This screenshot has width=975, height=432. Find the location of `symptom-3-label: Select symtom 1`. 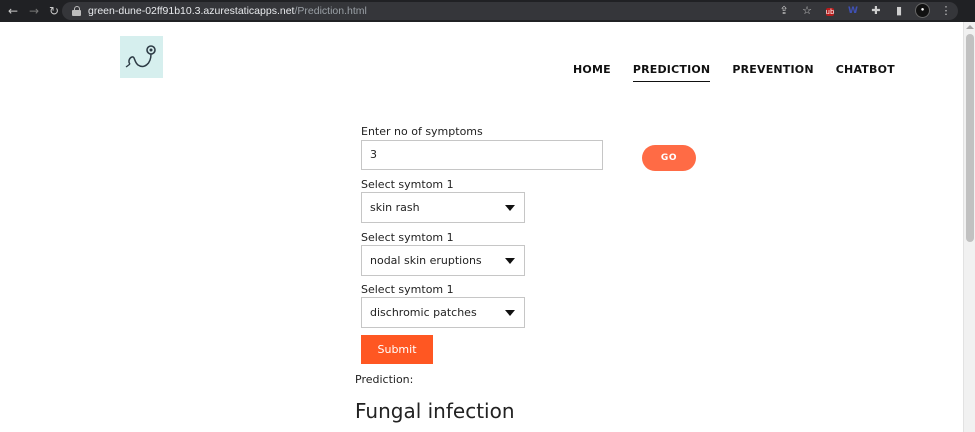

symptom-3-label: Select symtom 1 is located at coordinates (407, 289).